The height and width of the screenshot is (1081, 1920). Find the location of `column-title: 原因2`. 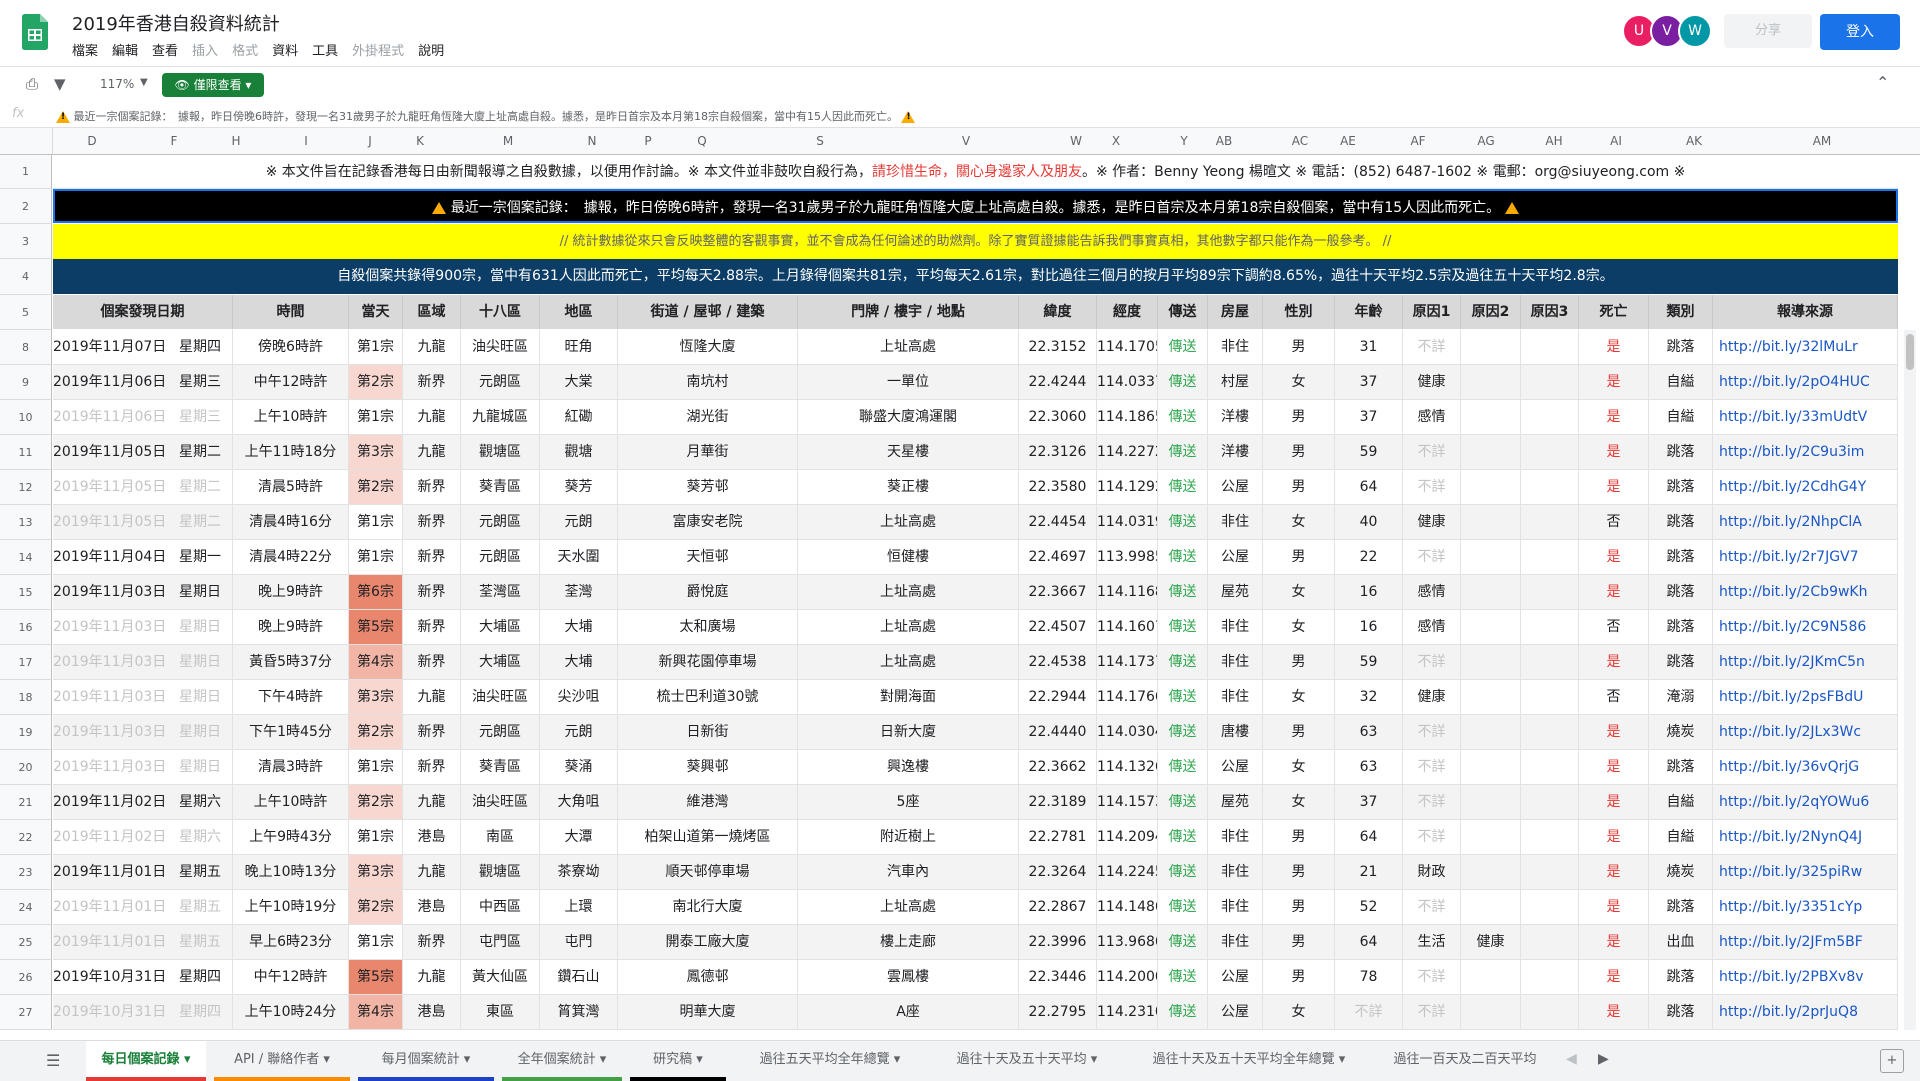

column-title: 原因2 is located at coordinates (1491, 312).